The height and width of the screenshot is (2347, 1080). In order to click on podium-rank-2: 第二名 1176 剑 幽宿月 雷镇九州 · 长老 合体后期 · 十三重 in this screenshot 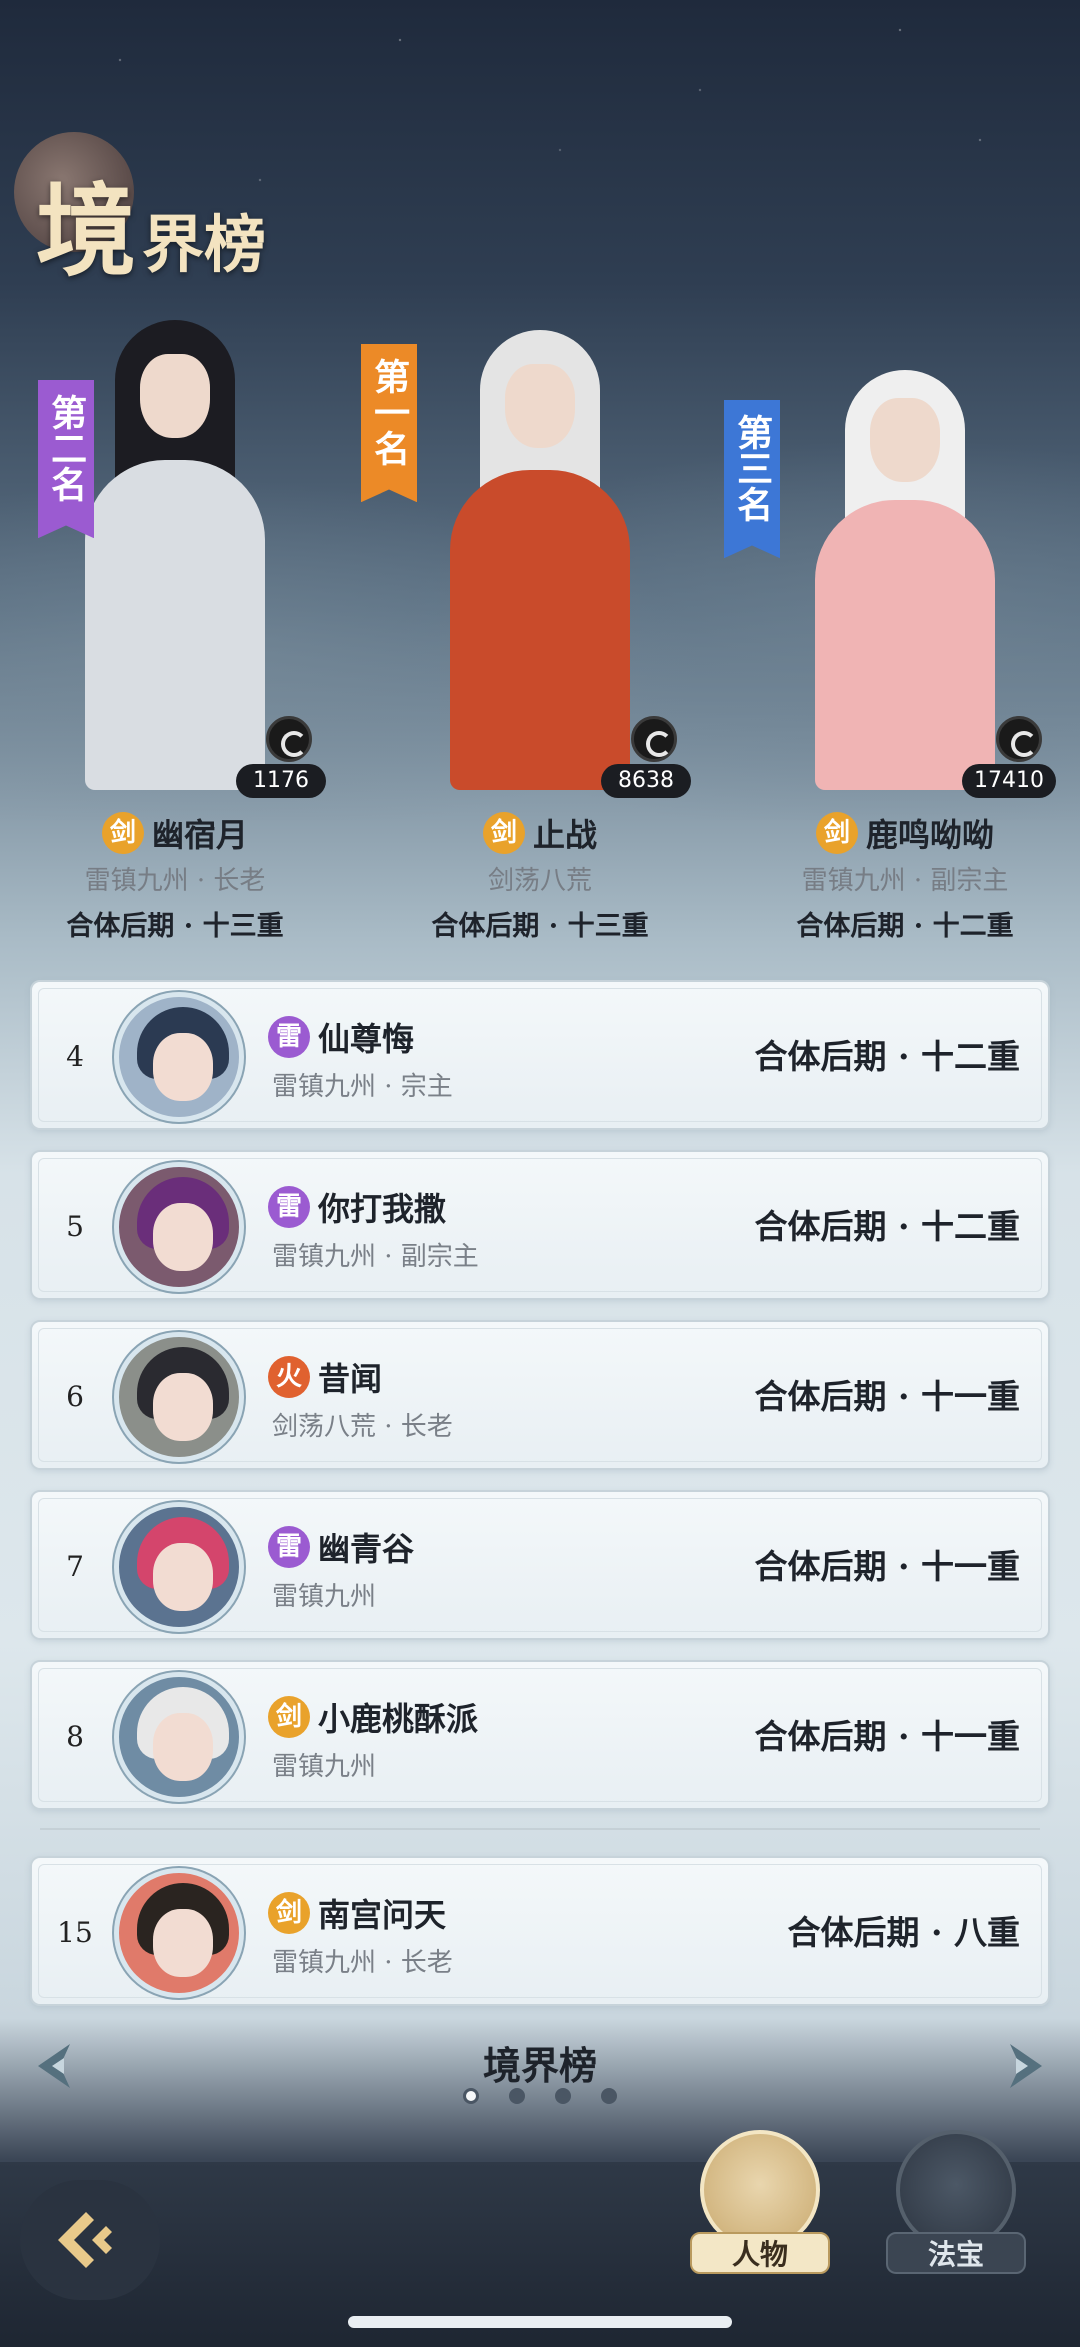, I will do `click(175, 616)`.